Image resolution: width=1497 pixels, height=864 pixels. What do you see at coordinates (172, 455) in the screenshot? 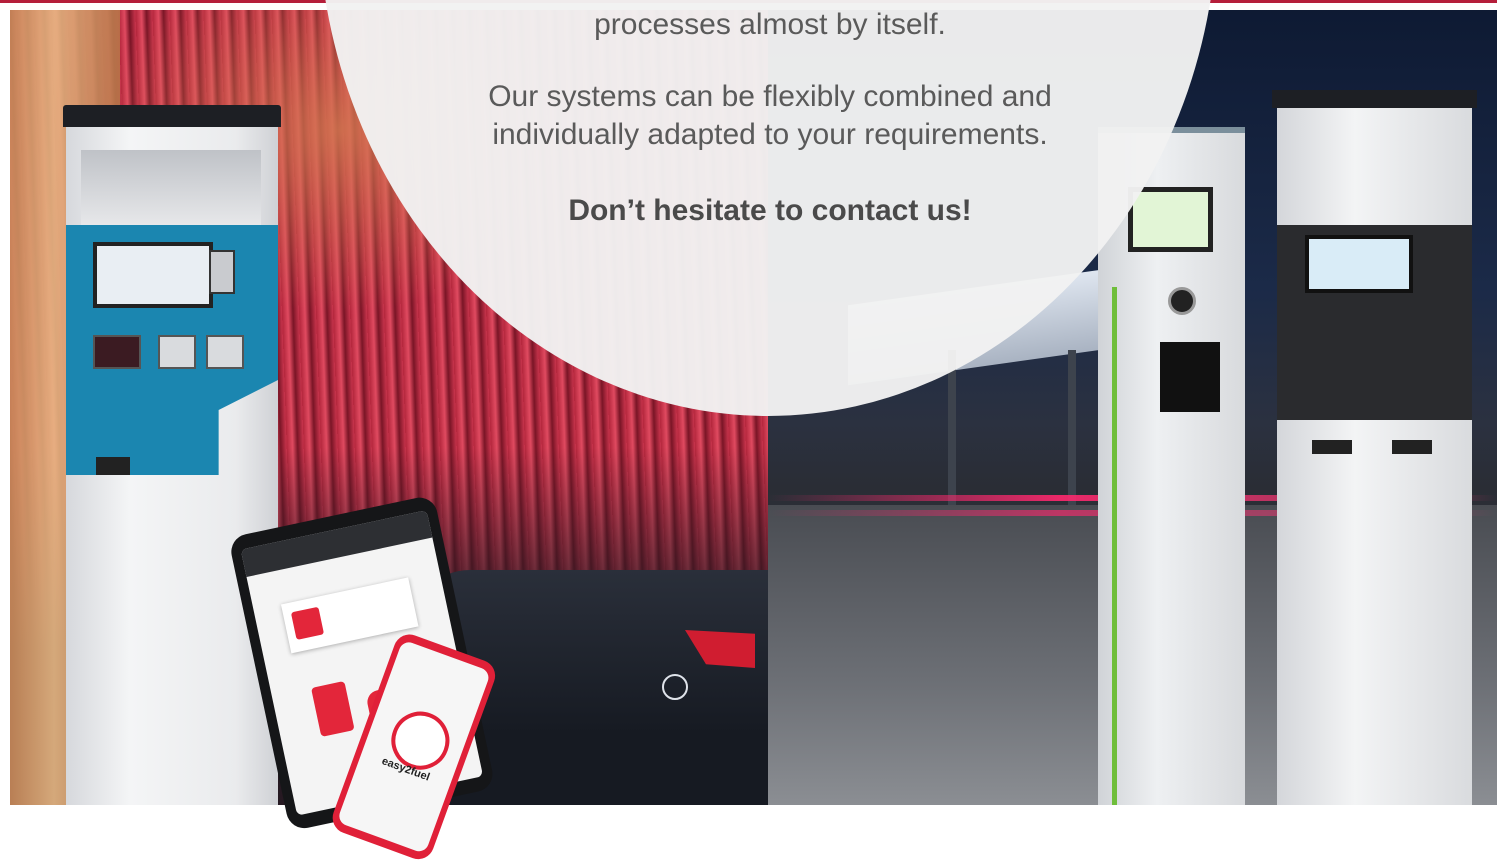
I see `payment-terminal-blue` at bounding box center [172, 455].